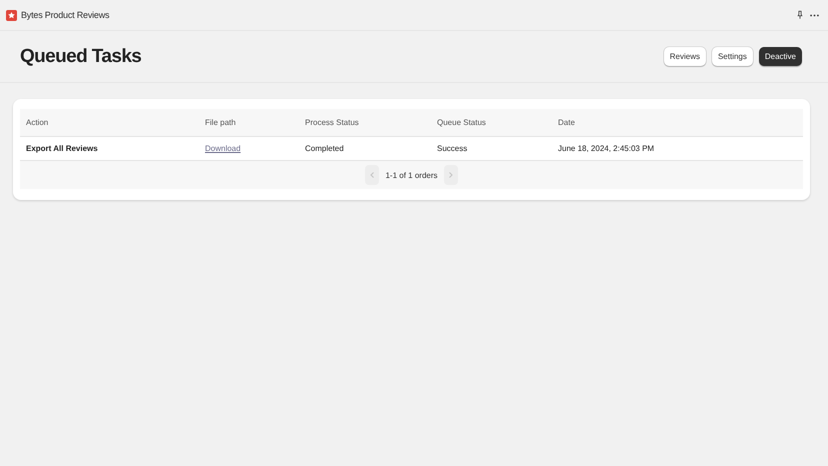 The image size is (828, 466). What do you see at coordinates (365, 148) in the screenshot?
I see `table-cell: Completed` at bounding box center [365, 148].